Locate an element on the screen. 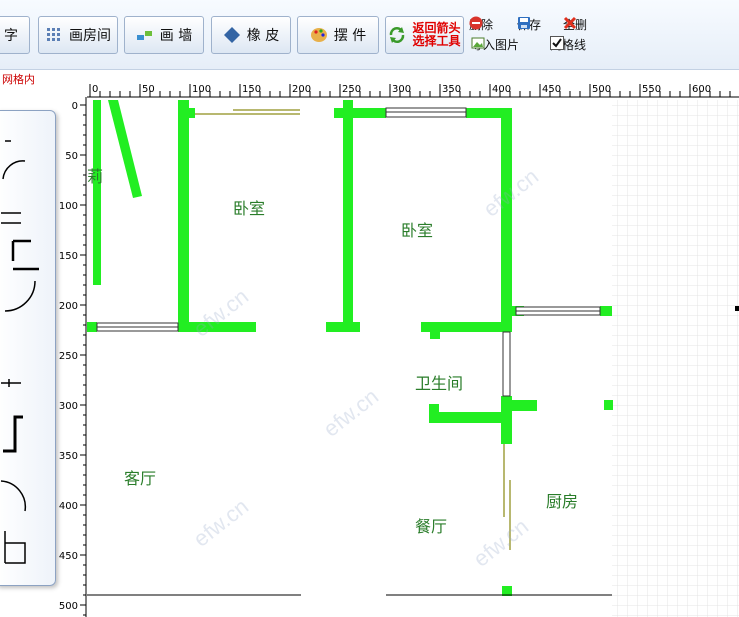 This screenshot has height=617, width=739. save-icon is located at coordinates (524, 23).